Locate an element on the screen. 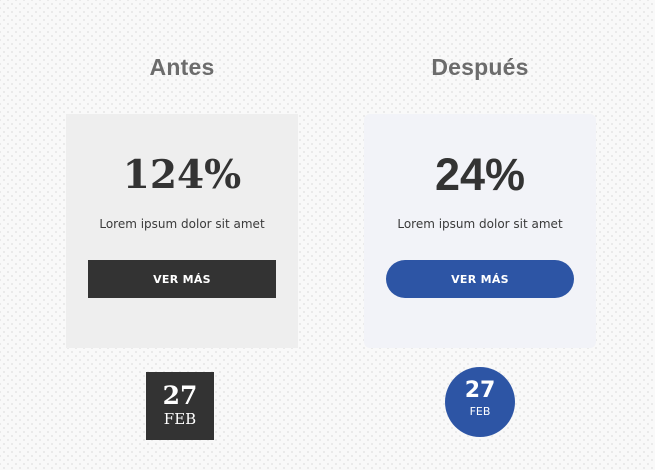 This screenshot has height=470, width=655. before-date-badge: 27 FEB is located at coordinates (180, 406).